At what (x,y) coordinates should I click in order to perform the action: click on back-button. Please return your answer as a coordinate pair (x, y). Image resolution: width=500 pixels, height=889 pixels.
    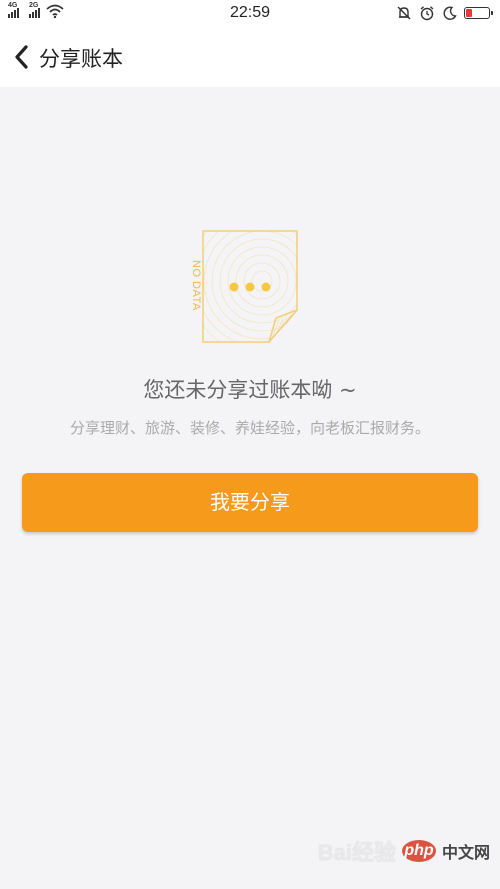
    Looking at the image, I should click on (24, 57).